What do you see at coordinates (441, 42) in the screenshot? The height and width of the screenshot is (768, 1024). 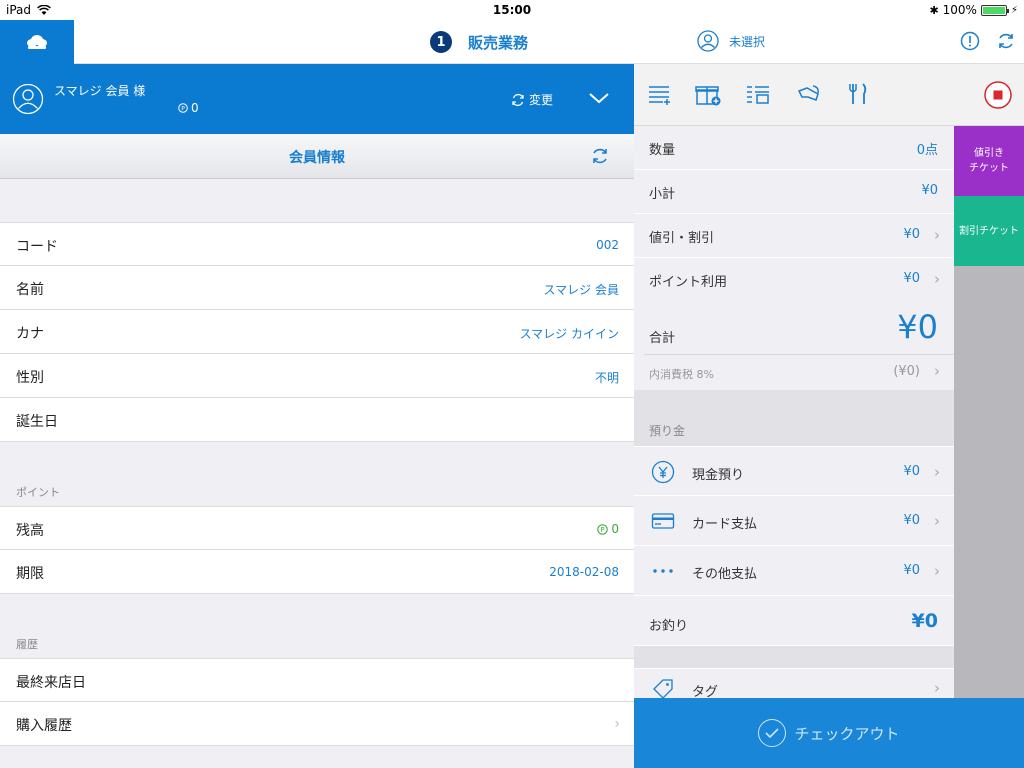 I see `register-number-badge: 1` at bounding box center [441, 42].